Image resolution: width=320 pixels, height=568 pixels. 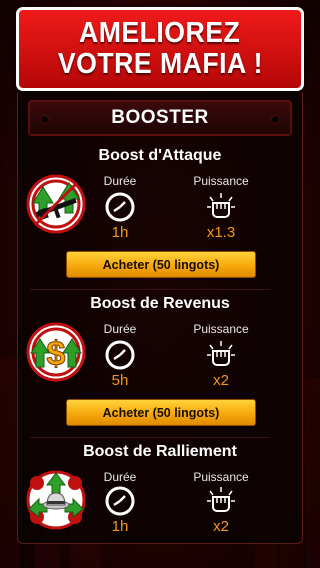 I want to click on boost-title: Boost d'Attaque, so click(x=160, y=155).